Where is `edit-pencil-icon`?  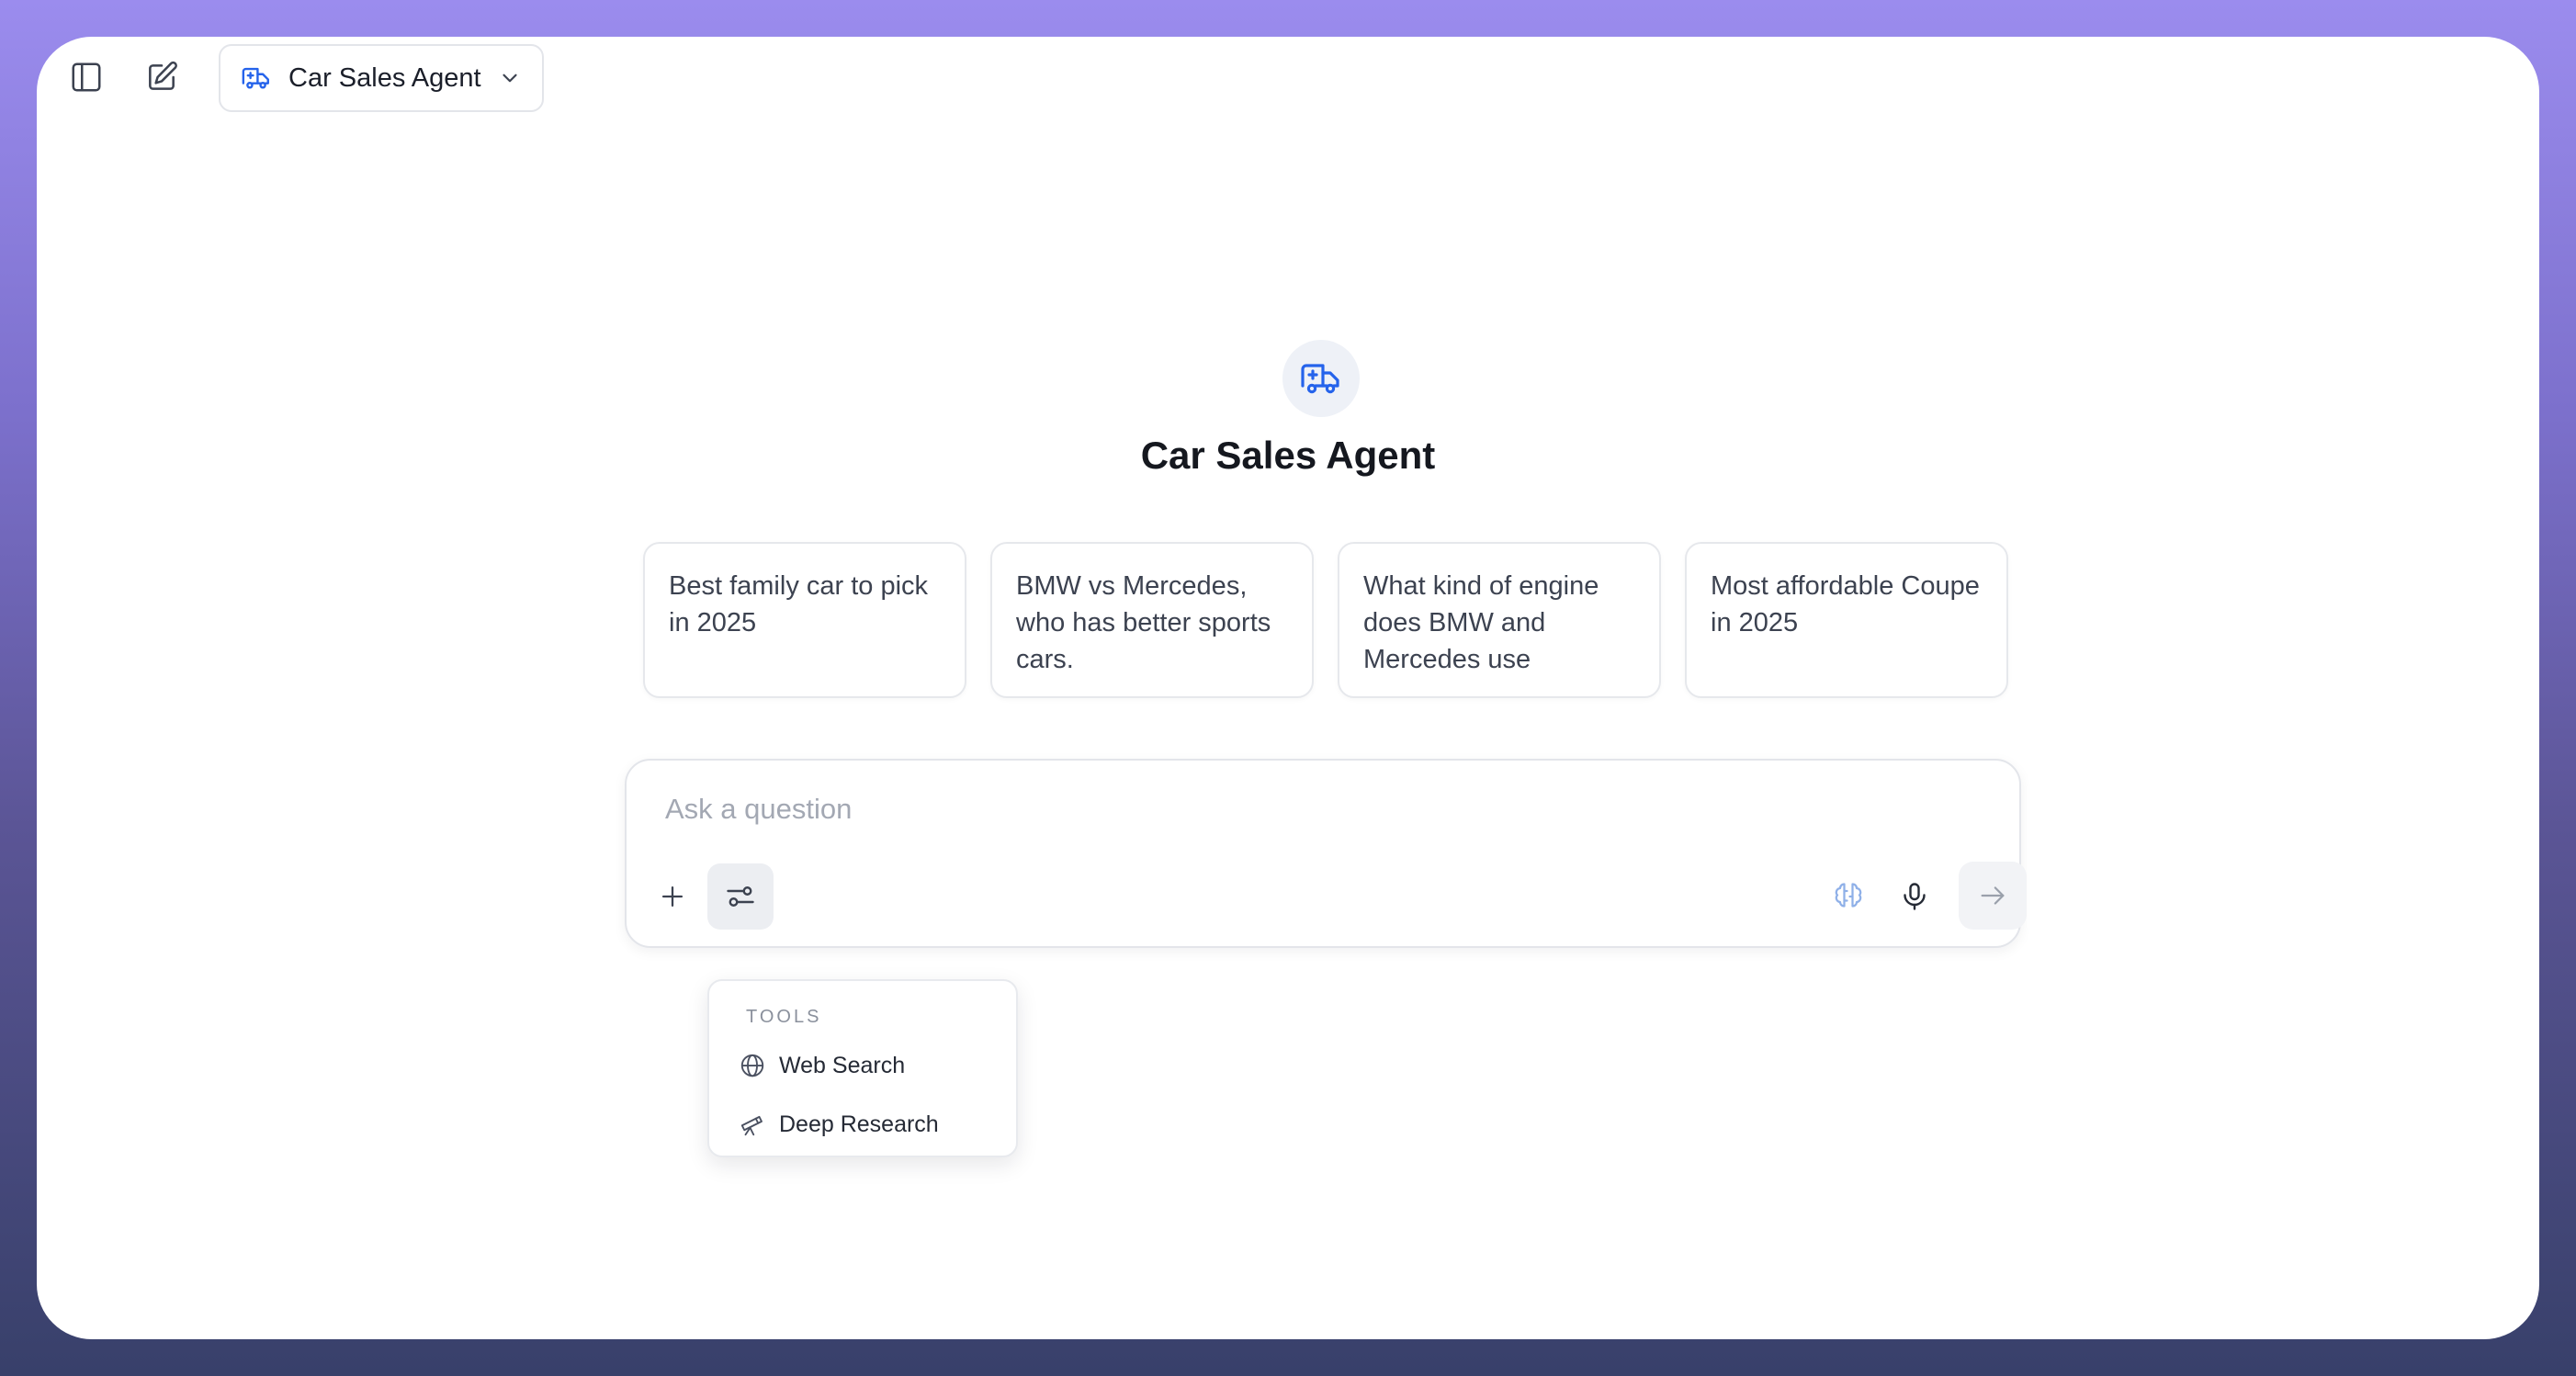 edit-pencil-icon is located at coordinates (163, 75).